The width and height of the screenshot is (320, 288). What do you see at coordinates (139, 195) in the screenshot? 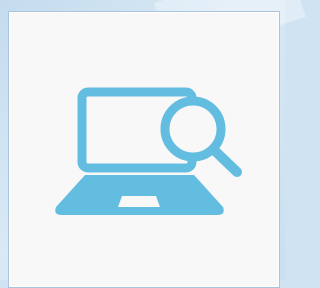
I see `laptop-base-icon` at bounding box center [139, 195].